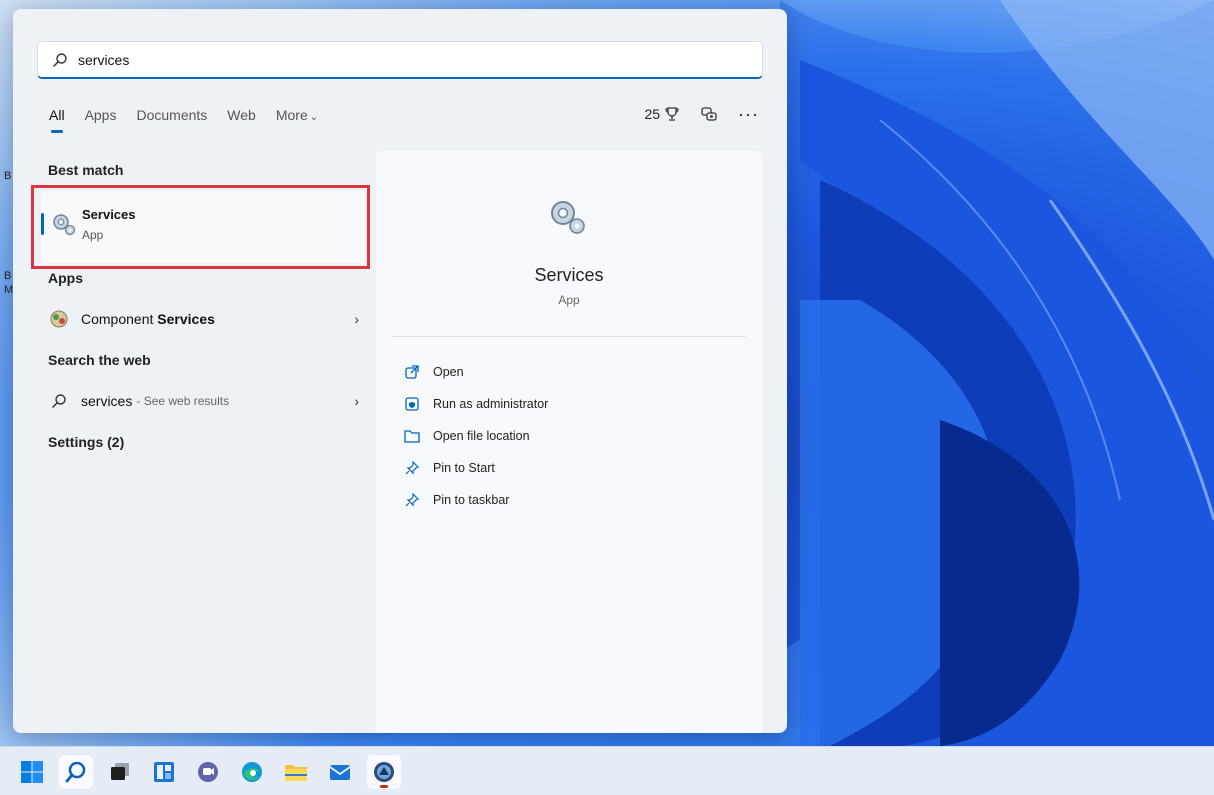 The image size is (1214, 795). Describe the element at coordinates (412, 372) in the screenshot. I see `open-icon` at that location.